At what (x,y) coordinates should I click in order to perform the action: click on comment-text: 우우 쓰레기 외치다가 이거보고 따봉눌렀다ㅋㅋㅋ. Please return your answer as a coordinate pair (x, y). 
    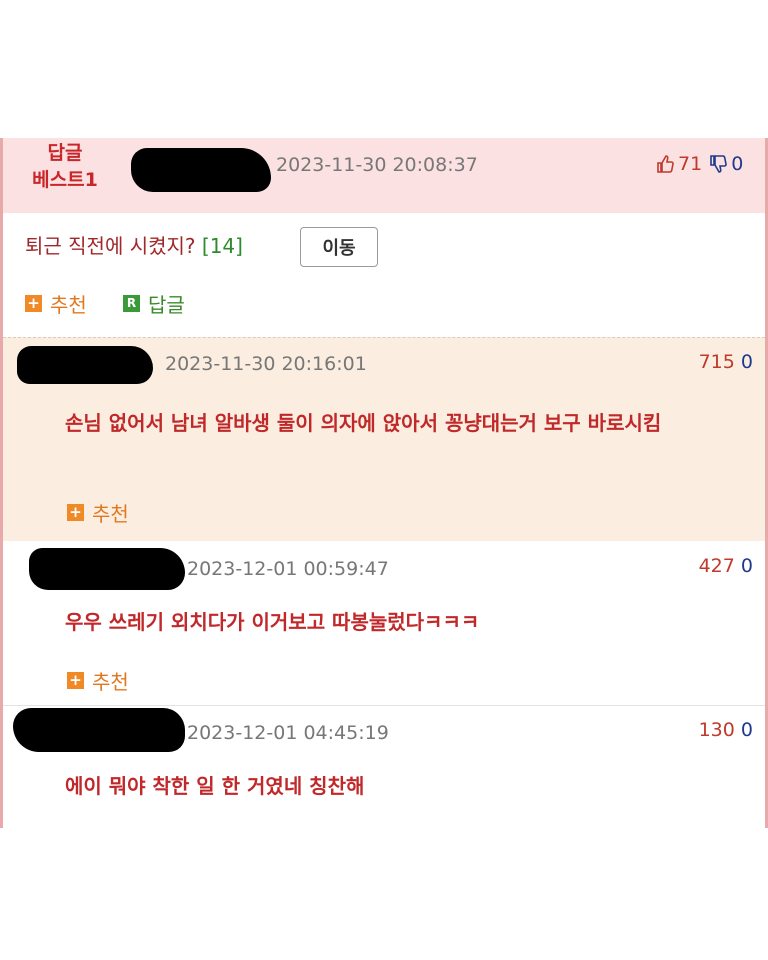
    Looking at the image, I should click on (272, 622).